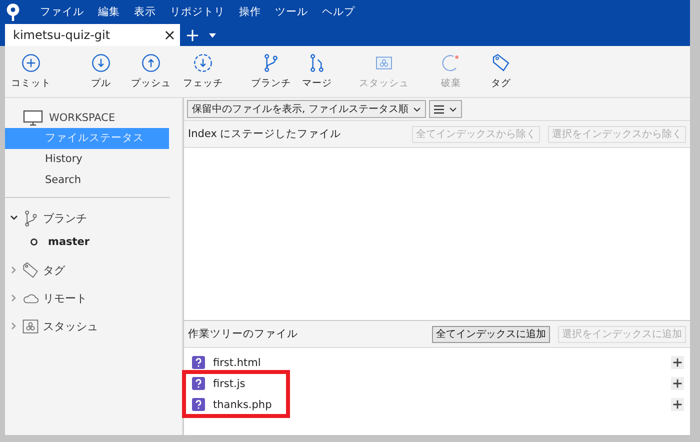  Describe the element at coordinates (491, 334) in the screenshot. I see `index-button: 全てインデックスに追加` at that location.